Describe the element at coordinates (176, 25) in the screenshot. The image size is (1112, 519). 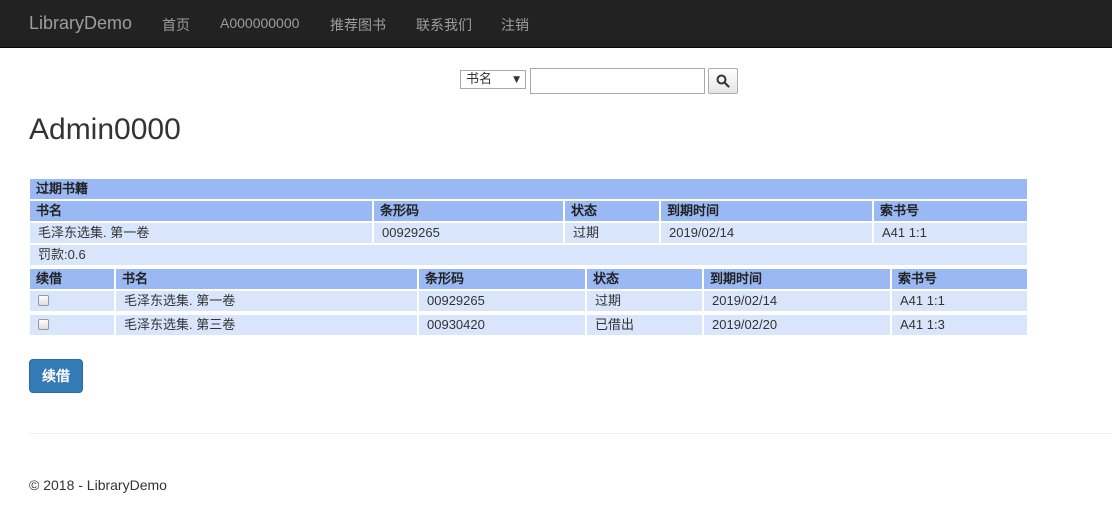
I see `nav-link-home: 首页` at that location.